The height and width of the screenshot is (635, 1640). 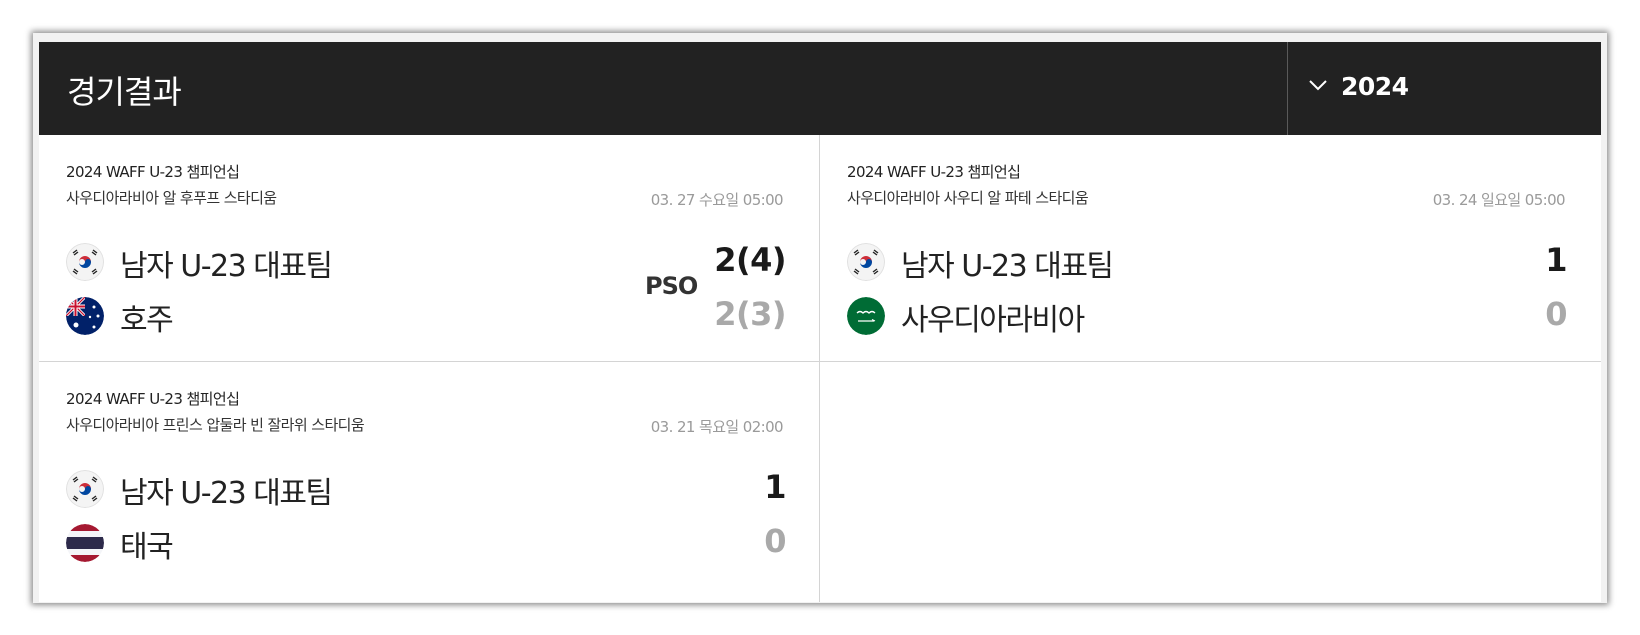 What do you see at coordinates (85, 543) in the screenshot?
I see `thailand-flag-icon` at bounding box center [85, 543].